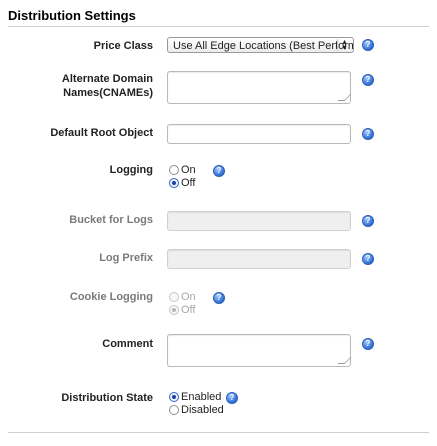 The height and width of the screenshot is (446, 437). I want to click on logging-label: Logging, so click(131, 170).